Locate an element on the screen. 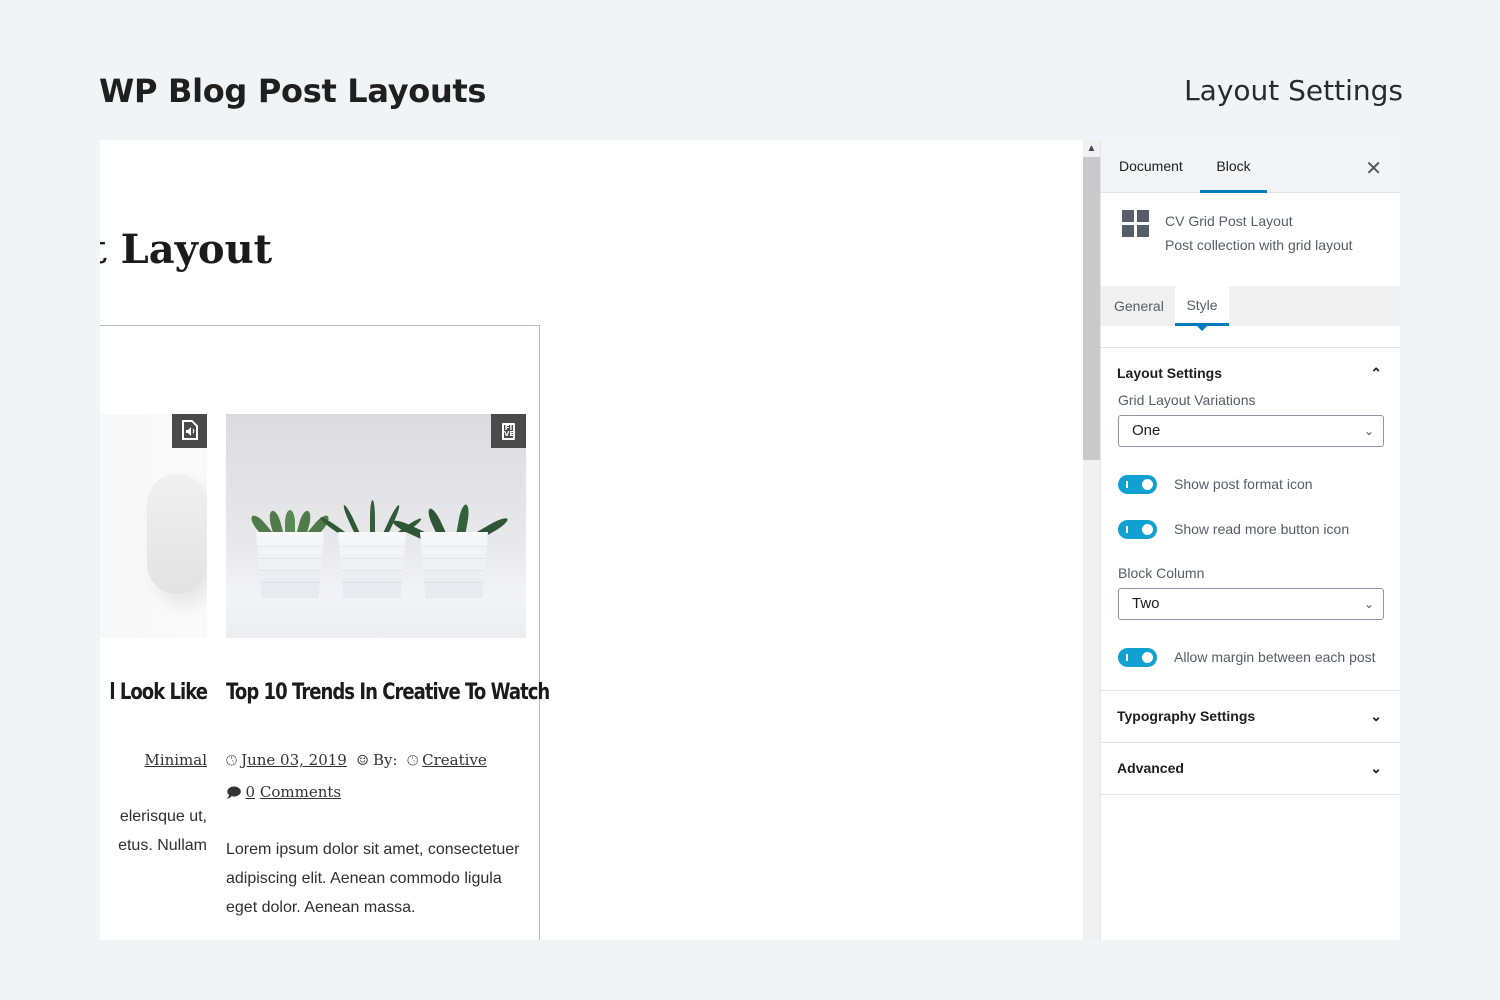  tab-style: Style is located at coordinates (1202, 308).